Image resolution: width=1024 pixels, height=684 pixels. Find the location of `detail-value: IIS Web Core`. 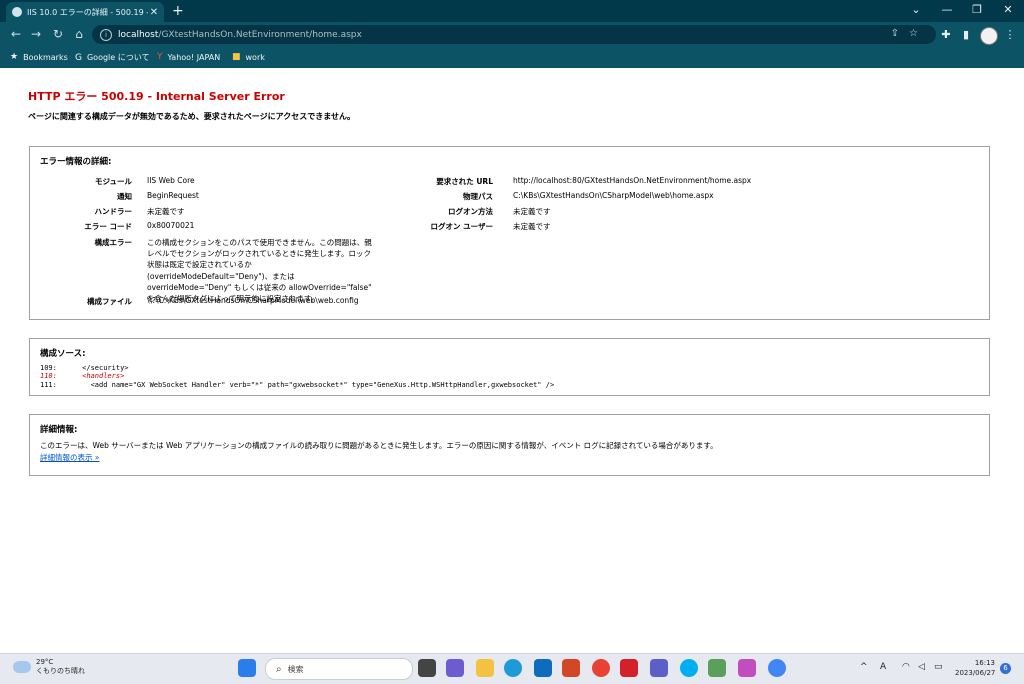

detail-value: IIS Web Core is located at coordinates (171, 180).